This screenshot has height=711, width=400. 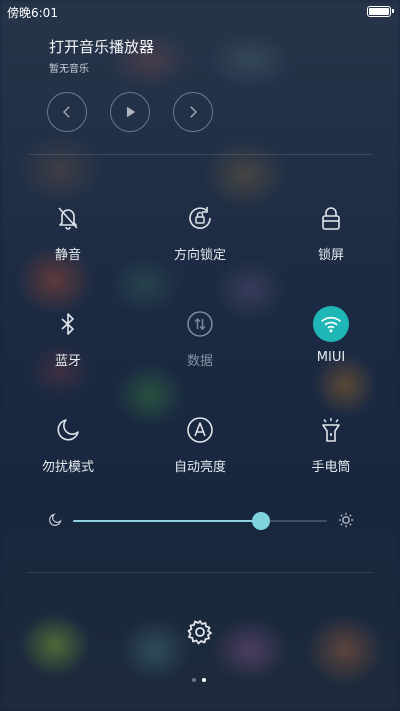 What do you see at coordinates (331, 454) in the screenshot?
I see `tile-flashlight: 手电筒` at bounding box center [331, 454].